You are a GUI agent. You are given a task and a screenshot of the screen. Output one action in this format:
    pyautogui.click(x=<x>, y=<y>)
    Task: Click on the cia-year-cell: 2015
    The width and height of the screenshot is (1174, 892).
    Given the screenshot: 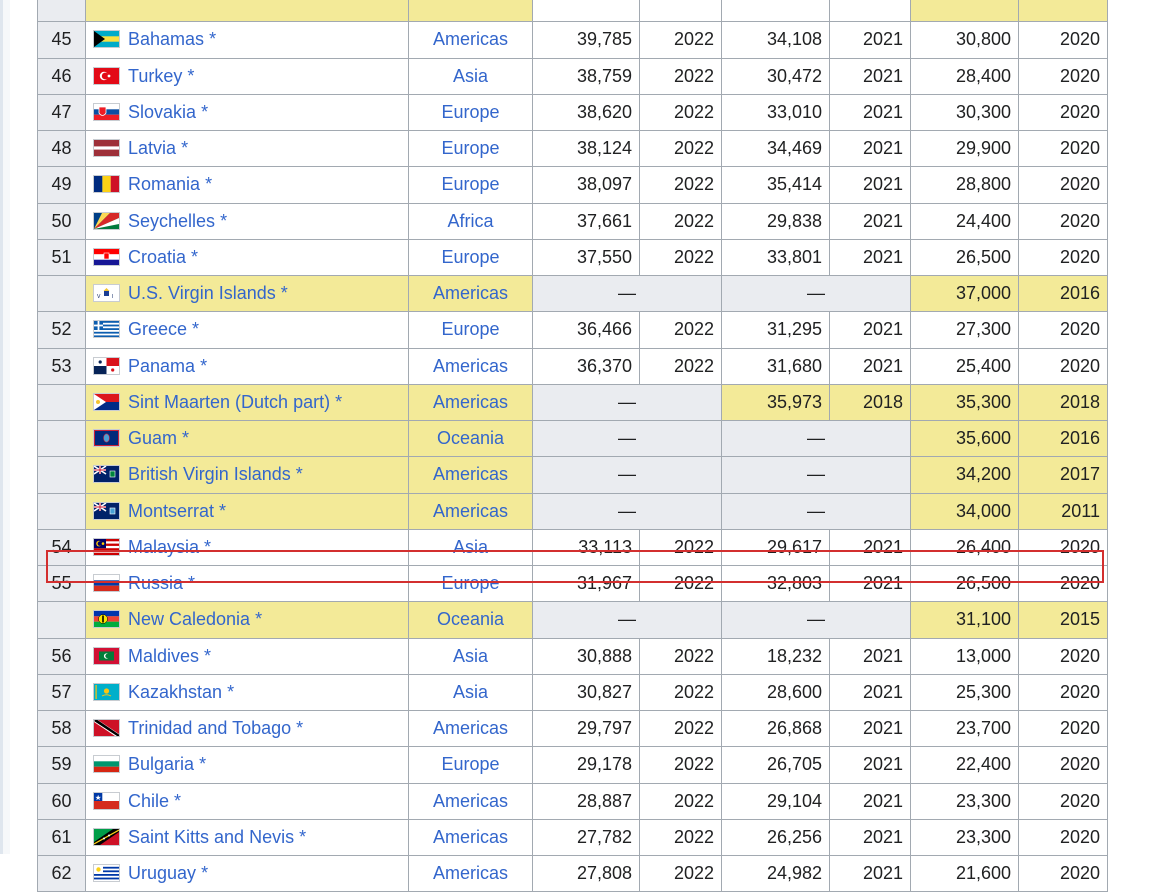 What is the action you would take?
    pyautogui.click(x=1063, y=620)
    